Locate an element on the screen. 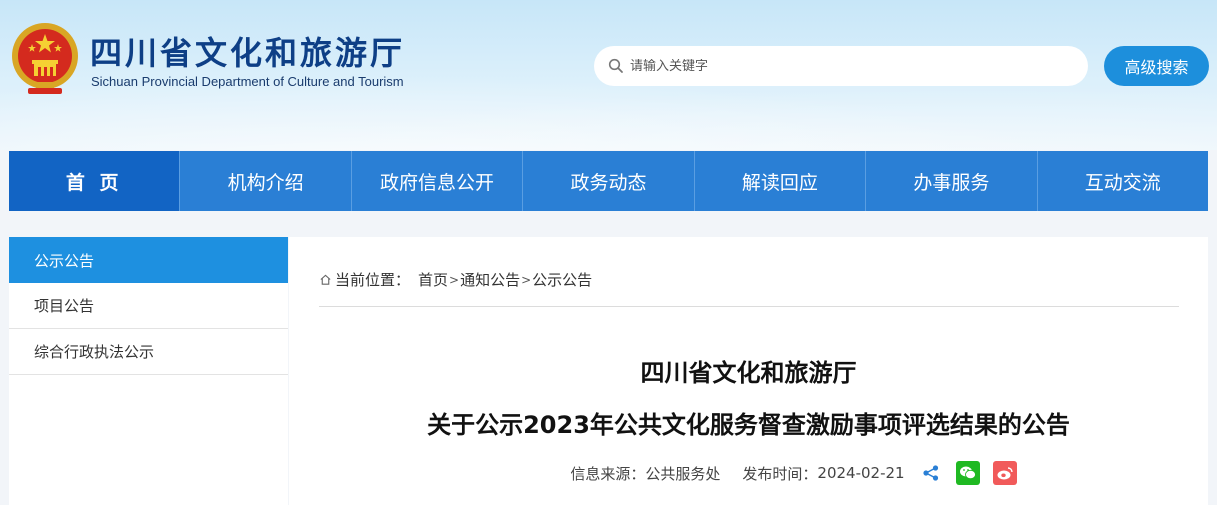 The width and height of the screenshot is (1217, 505). main-nav: 首 页 机构介绍 政府信息公开 政务动态 解读回应 办事服务 互动交流 is located at coordinates (608, 181).